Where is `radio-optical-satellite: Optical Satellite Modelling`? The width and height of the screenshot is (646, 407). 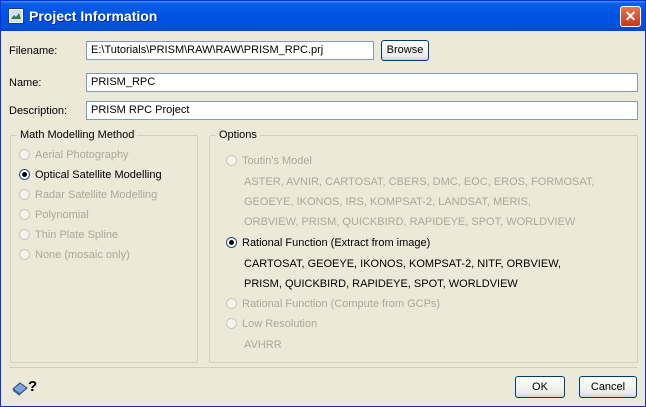
radio-optical-satellite: Optical Satellite Modelling is located at coordinates (90, 176).